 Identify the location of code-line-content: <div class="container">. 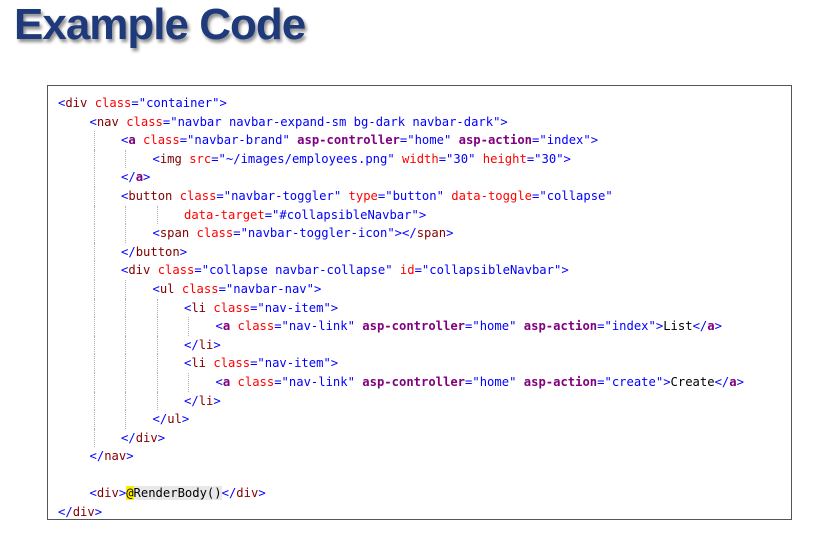
(142, 103).